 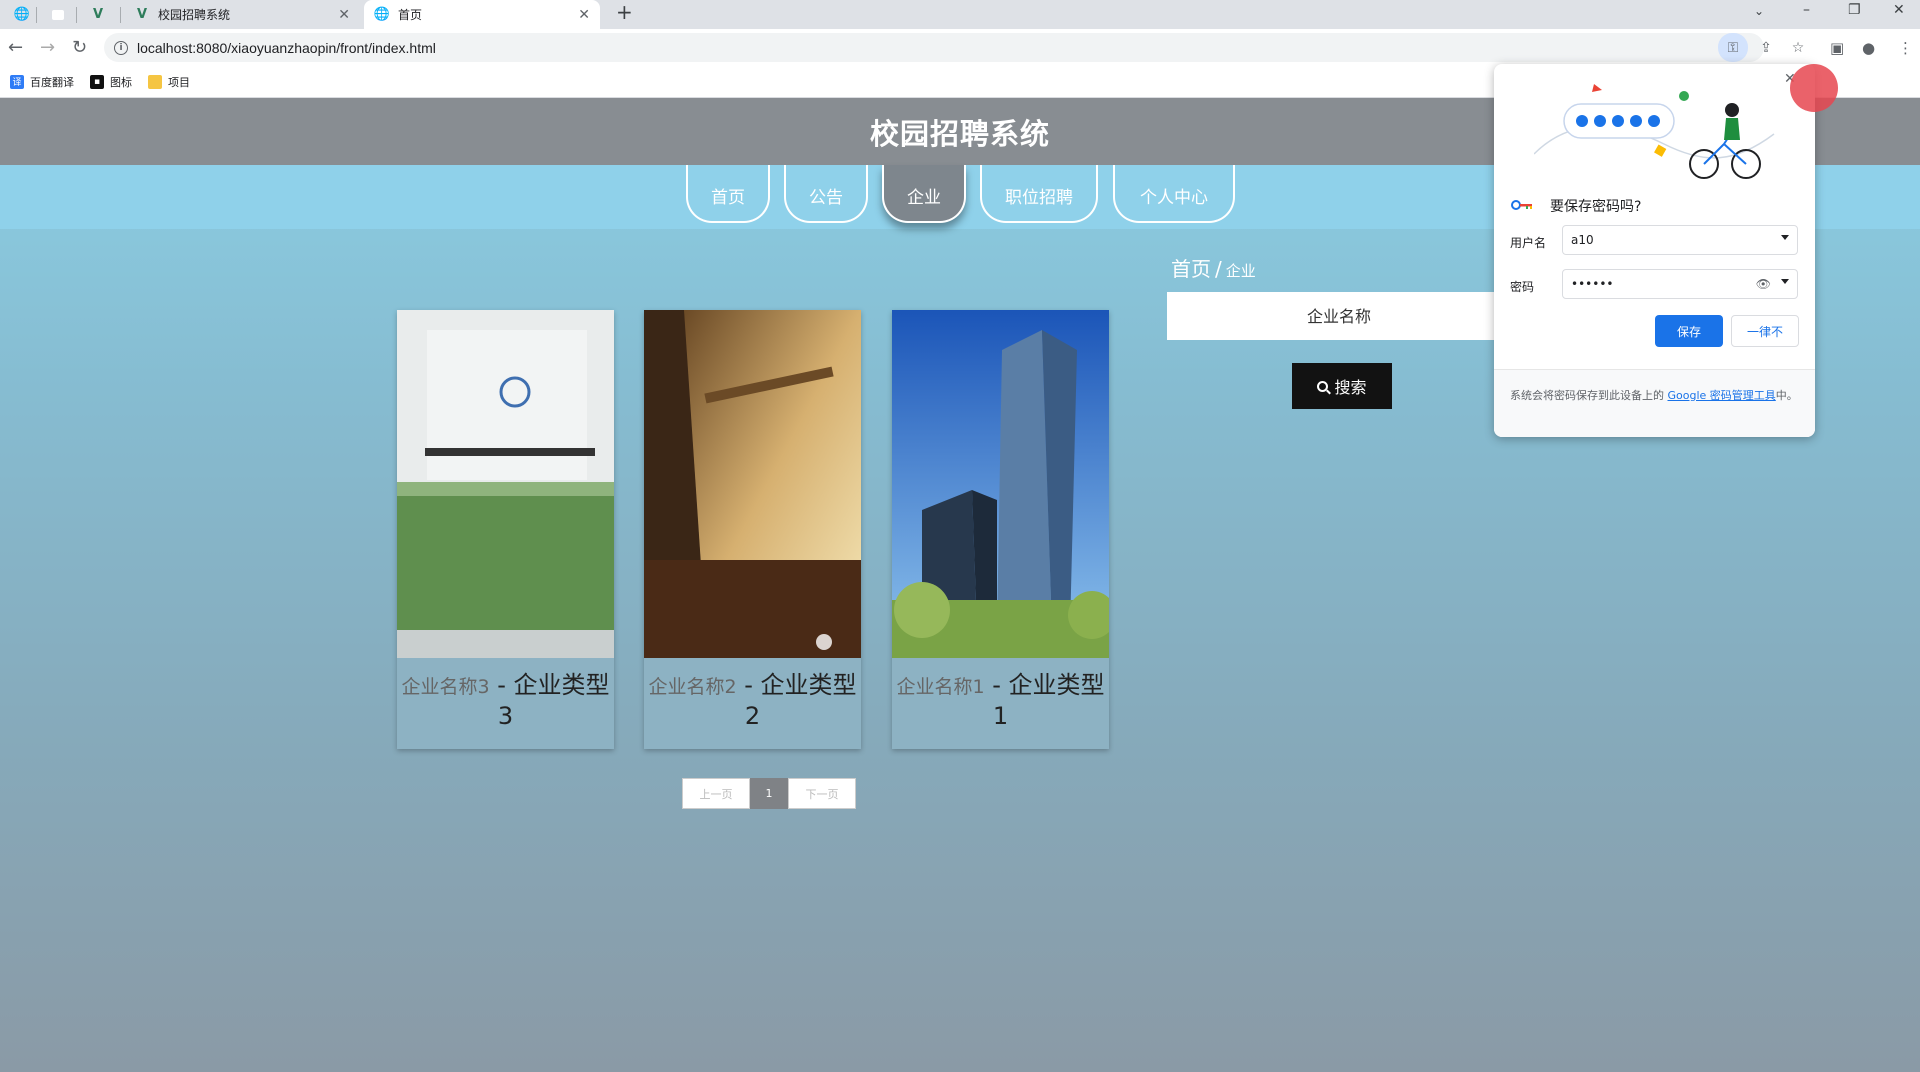 What do you see at coordinates (1323, 386) in the screenshot?
I see `search-icon` at bounding box center [1323, 386].